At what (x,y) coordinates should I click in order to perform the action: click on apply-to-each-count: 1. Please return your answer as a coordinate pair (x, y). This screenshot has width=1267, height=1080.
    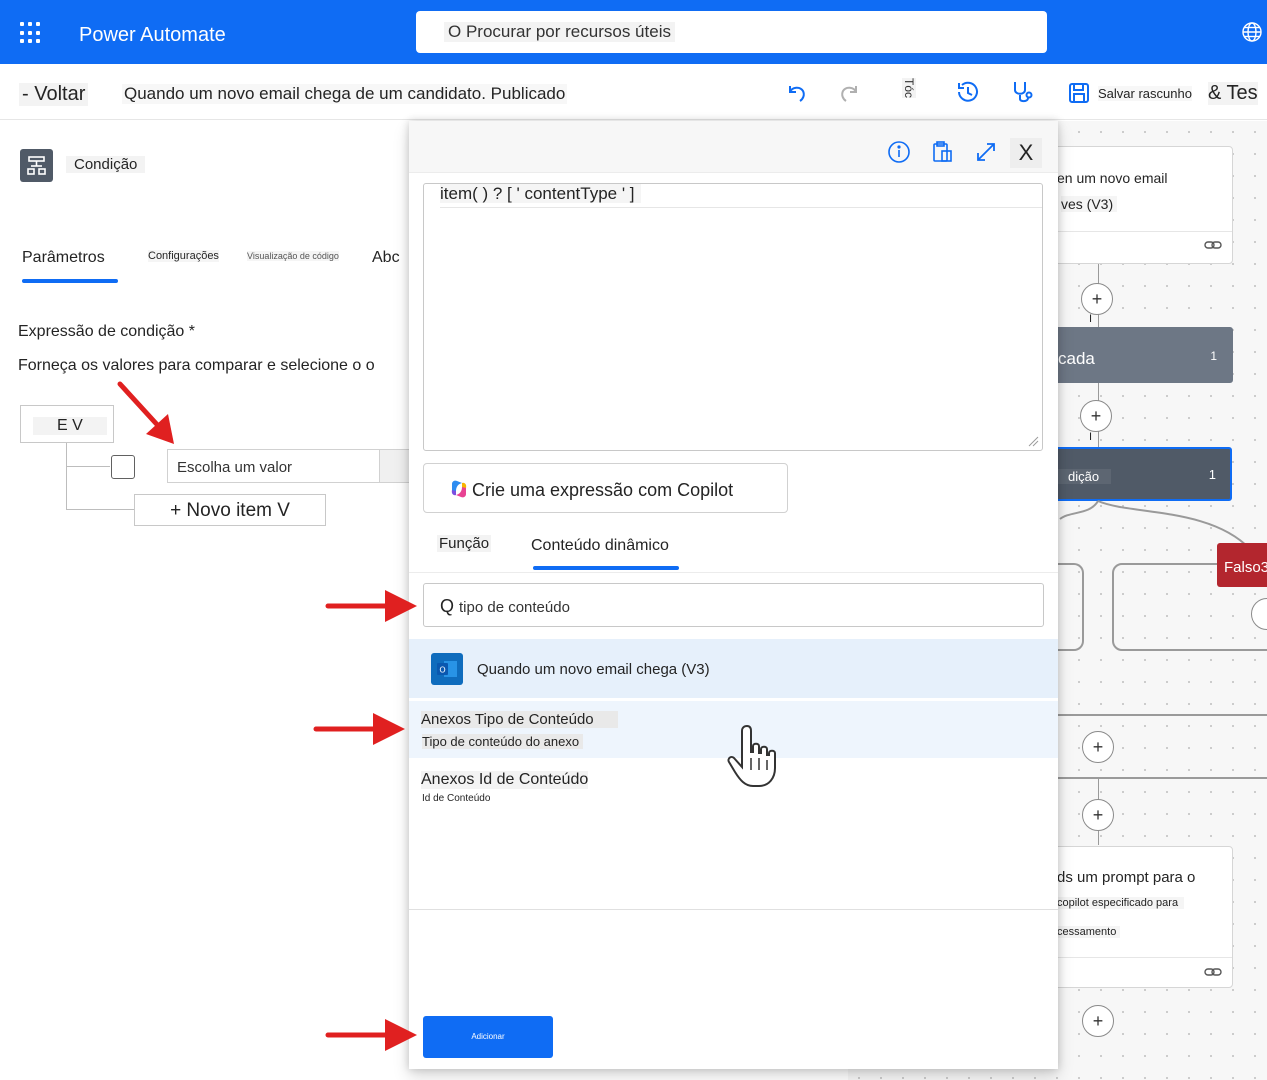
    Looking at the image, I should click on (1213, 356).